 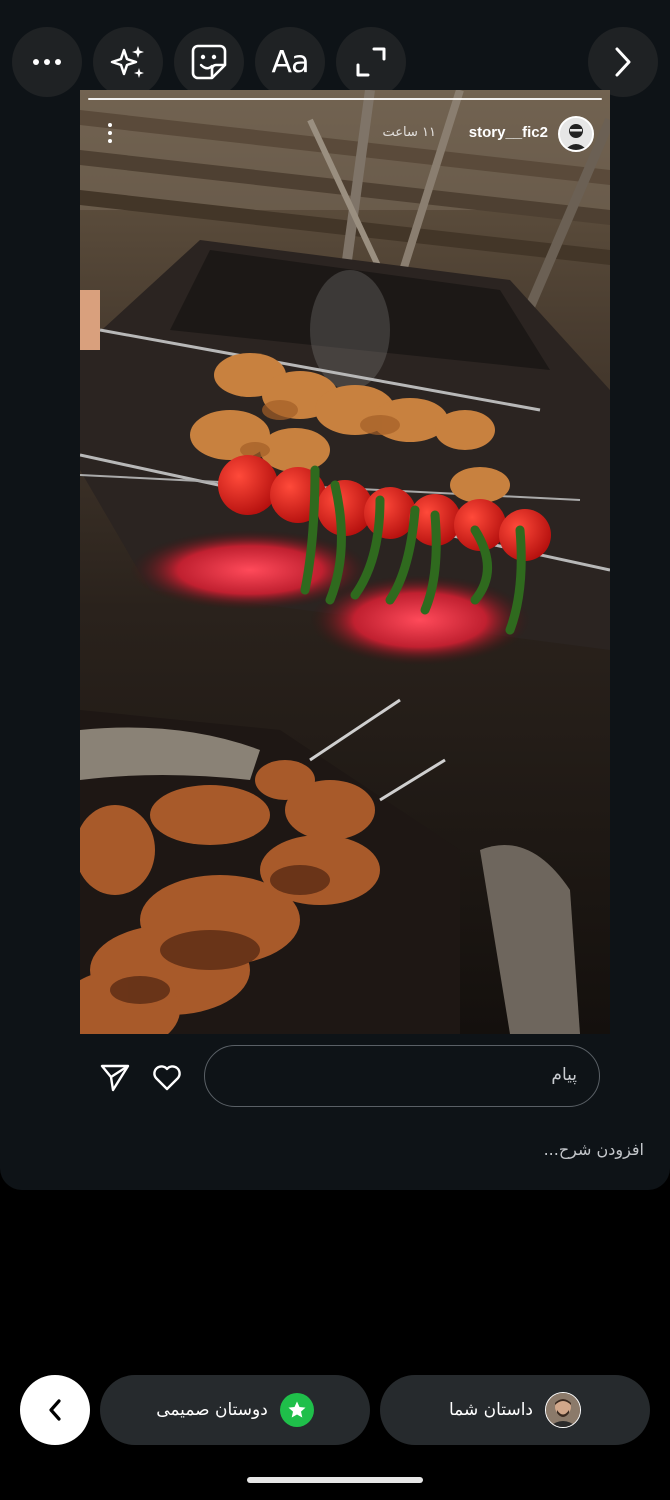 I want to click on kebab-icon, so click(x=110, y=133).